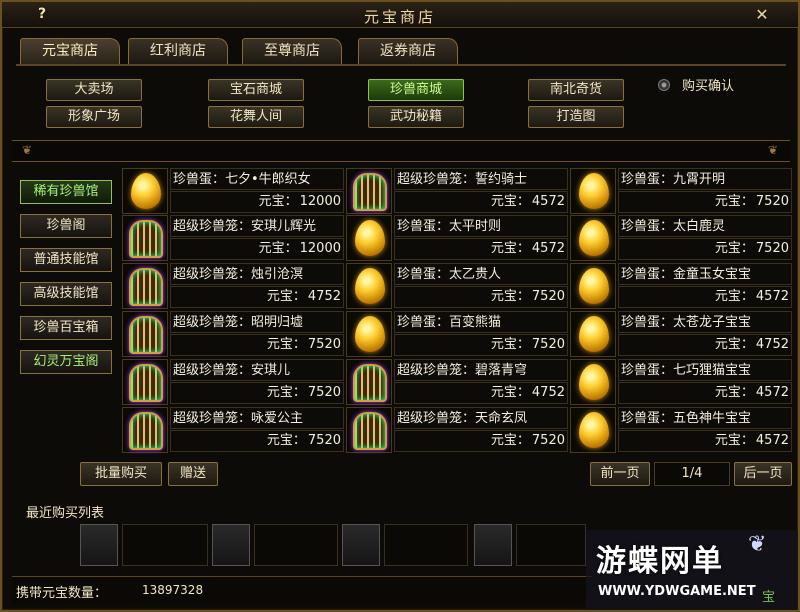  Describe the element at coordinates (576, 117) in the screenshot. I see `category-button: 打造图` at that location.